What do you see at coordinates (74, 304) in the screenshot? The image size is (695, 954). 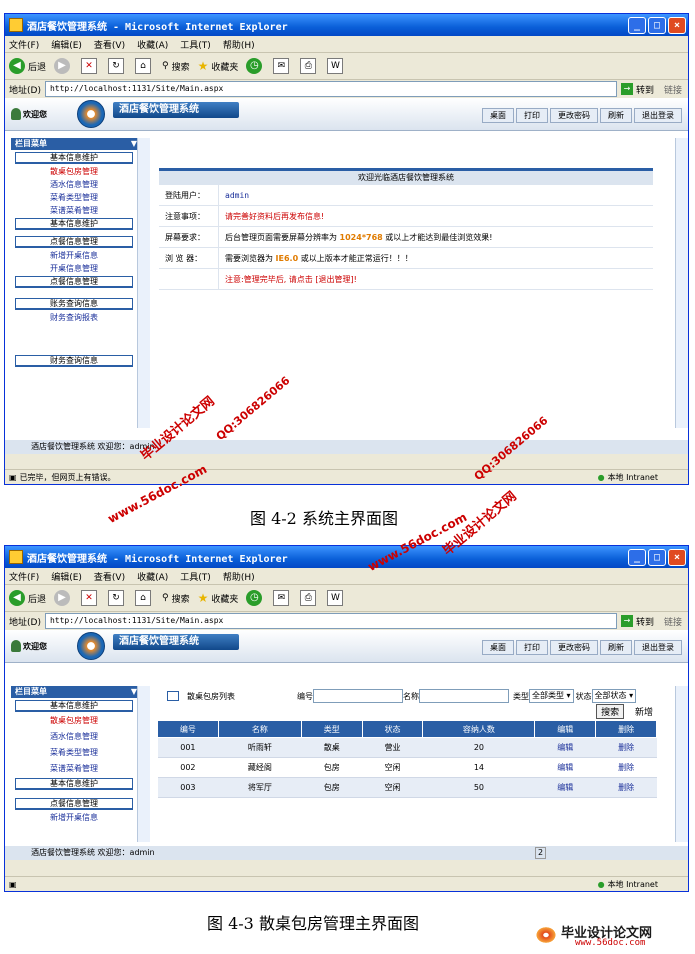 I see `group-title: 账务查询信息` at bounding box center [74, 304].